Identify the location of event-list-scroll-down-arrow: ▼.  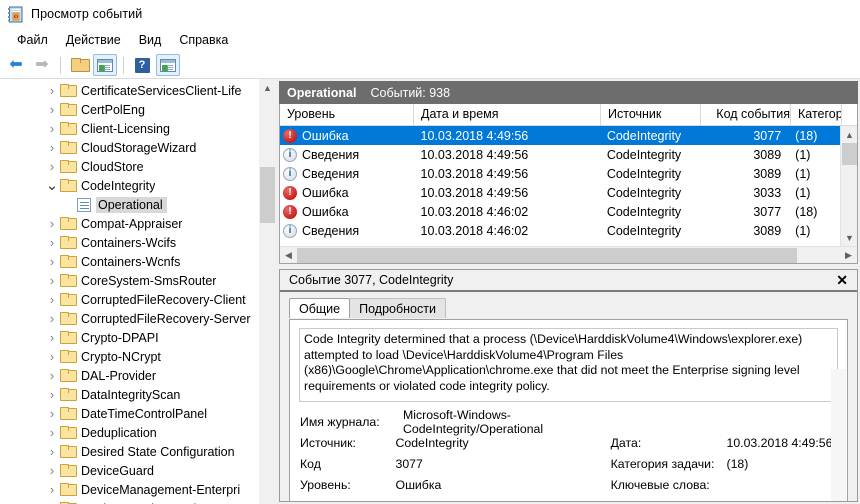
(849, 237).